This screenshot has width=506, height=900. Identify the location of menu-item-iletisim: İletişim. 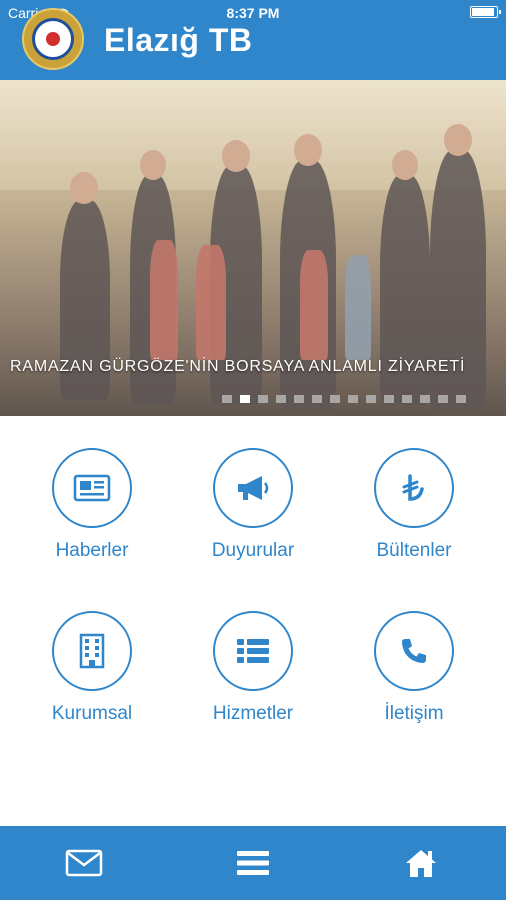
(414, 651).